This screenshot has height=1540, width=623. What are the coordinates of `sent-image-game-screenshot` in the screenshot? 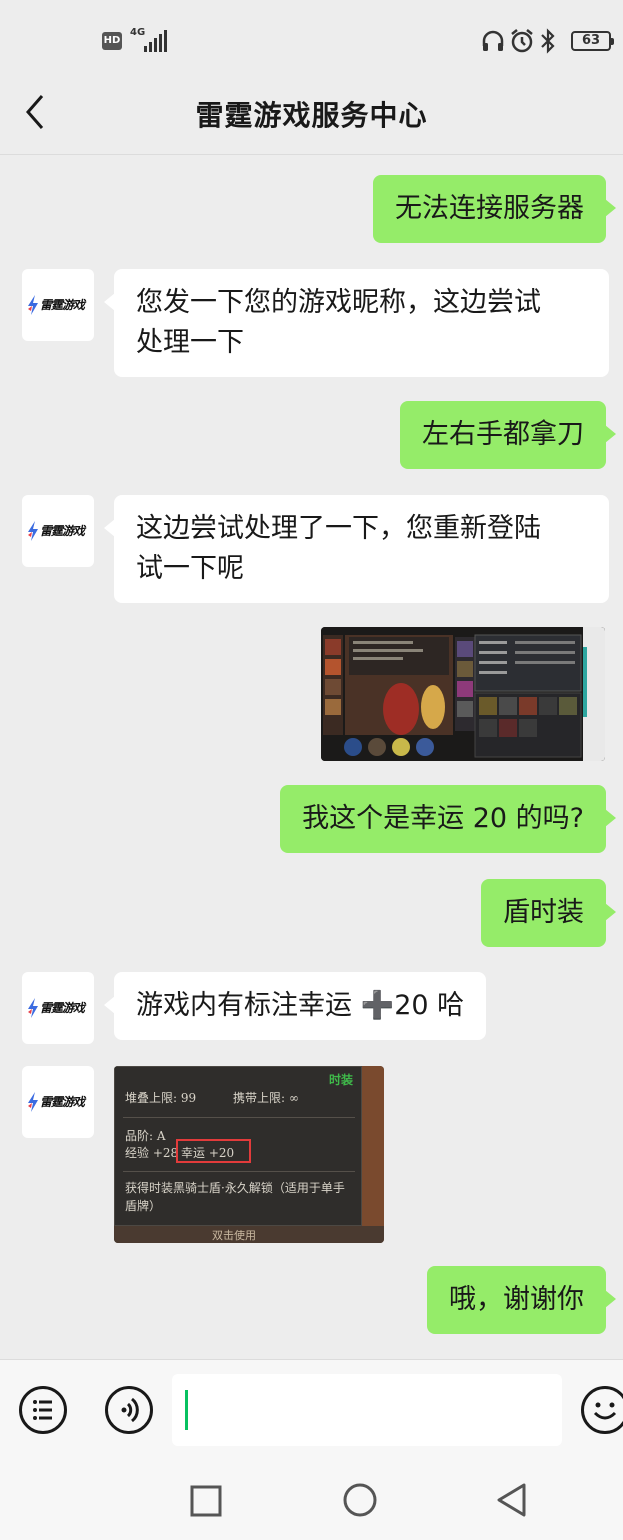 It's located at (463, 694).